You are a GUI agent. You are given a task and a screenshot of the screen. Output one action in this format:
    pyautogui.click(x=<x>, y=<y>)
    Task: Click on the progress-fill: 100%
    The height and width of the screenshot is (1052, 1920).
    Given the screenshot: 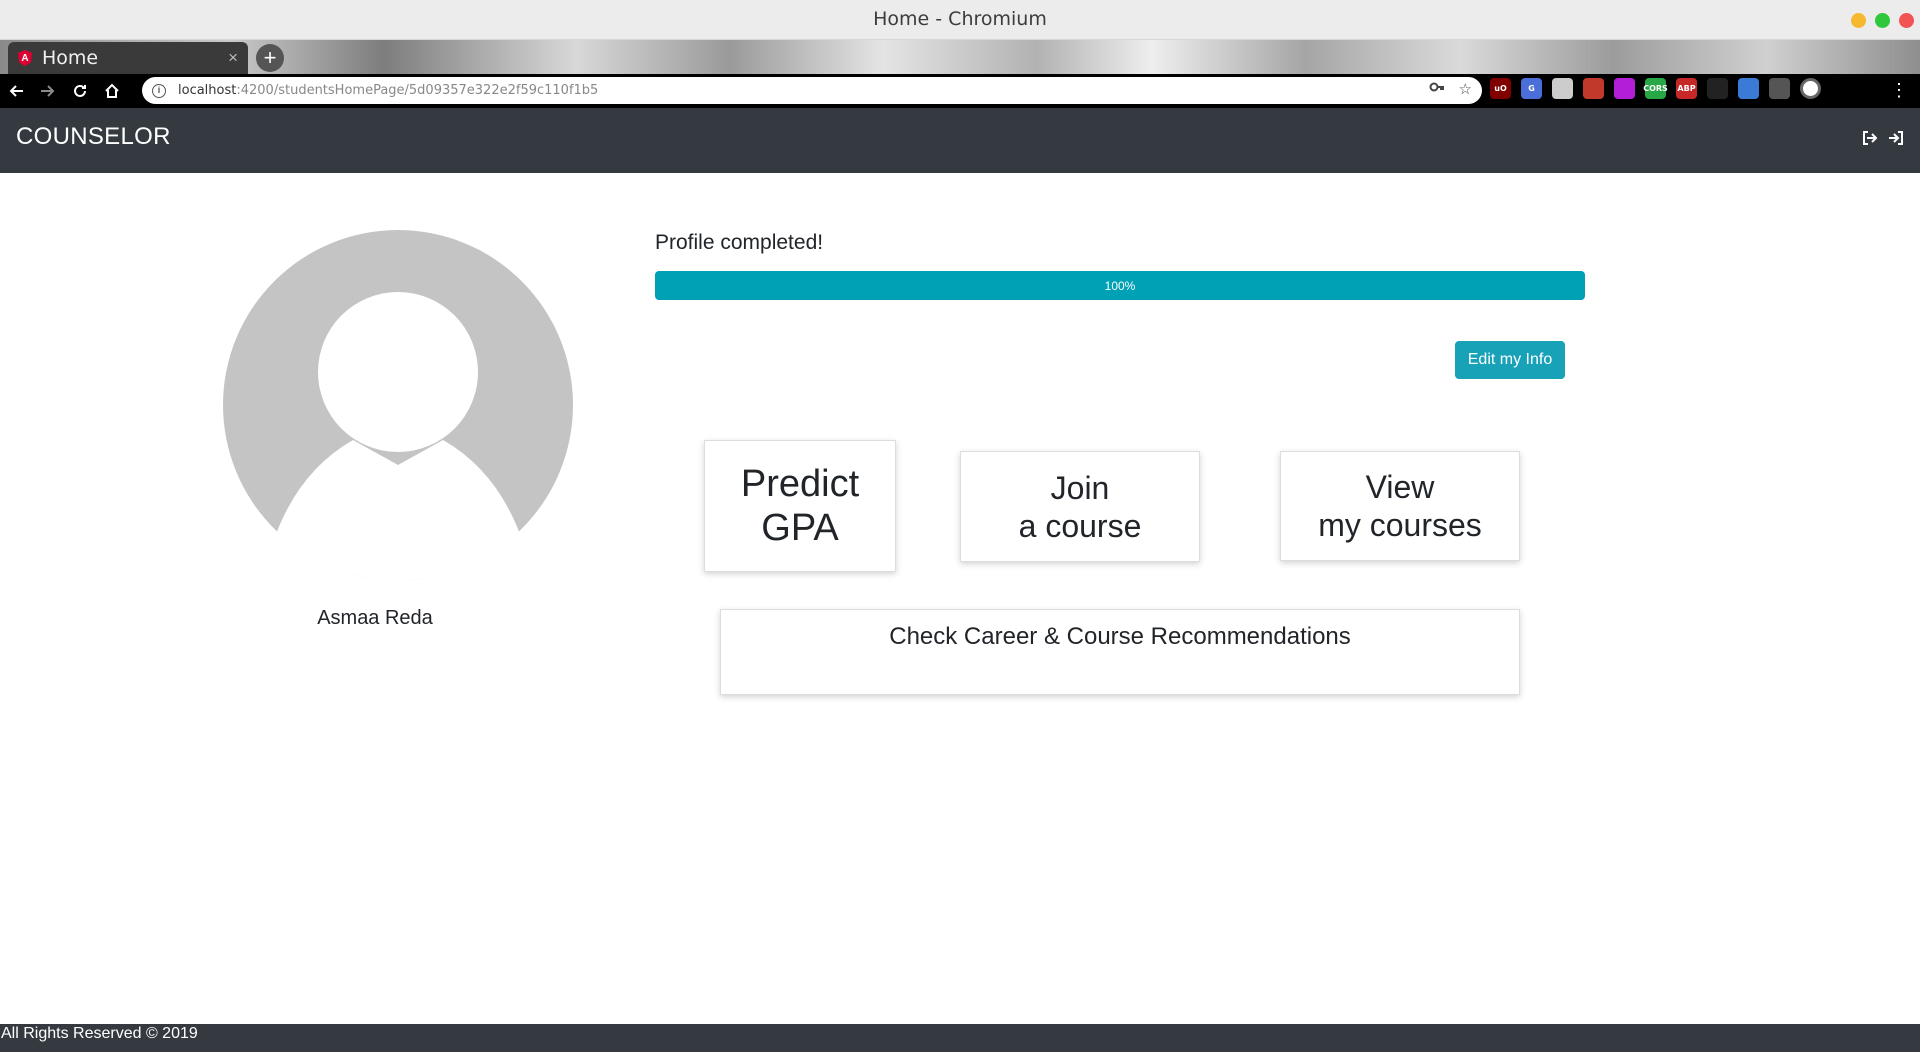 What is the action you would take?
    pyautogui.click(x=1120, y=285)
    